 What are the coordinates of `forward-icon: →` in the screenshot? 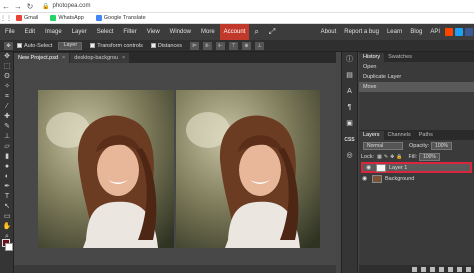 It's located at (18, 6).